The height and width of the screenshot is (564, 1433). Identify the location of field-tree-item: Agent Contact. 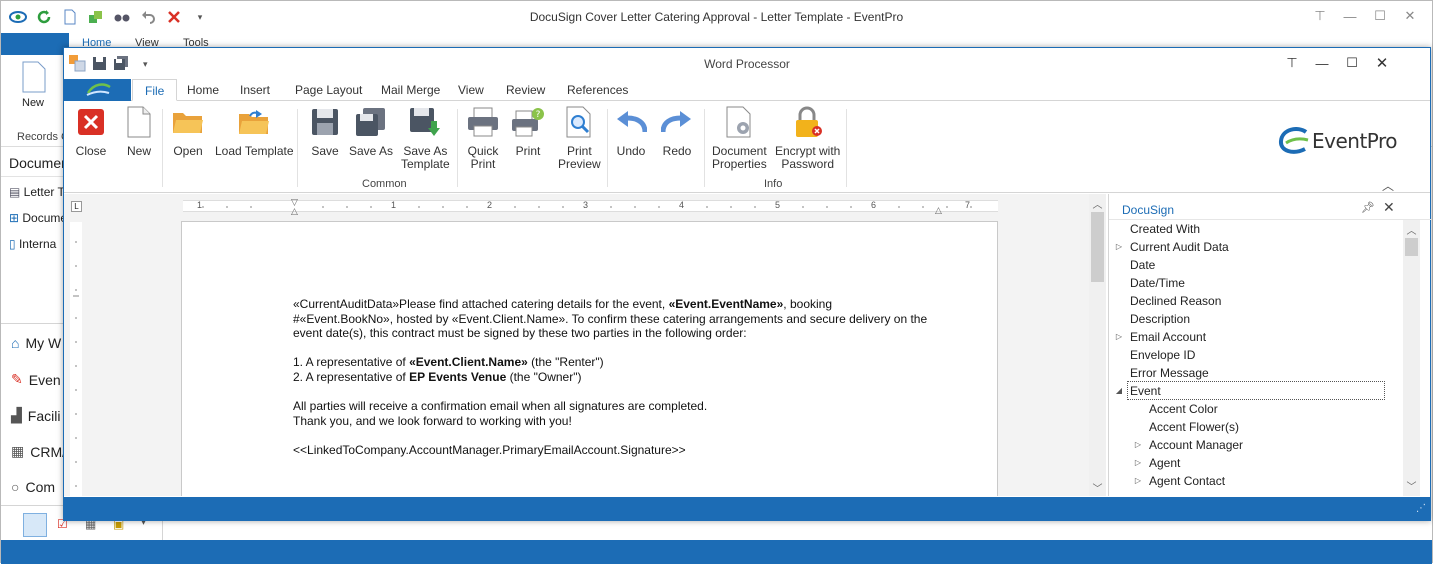
(1187, 481).